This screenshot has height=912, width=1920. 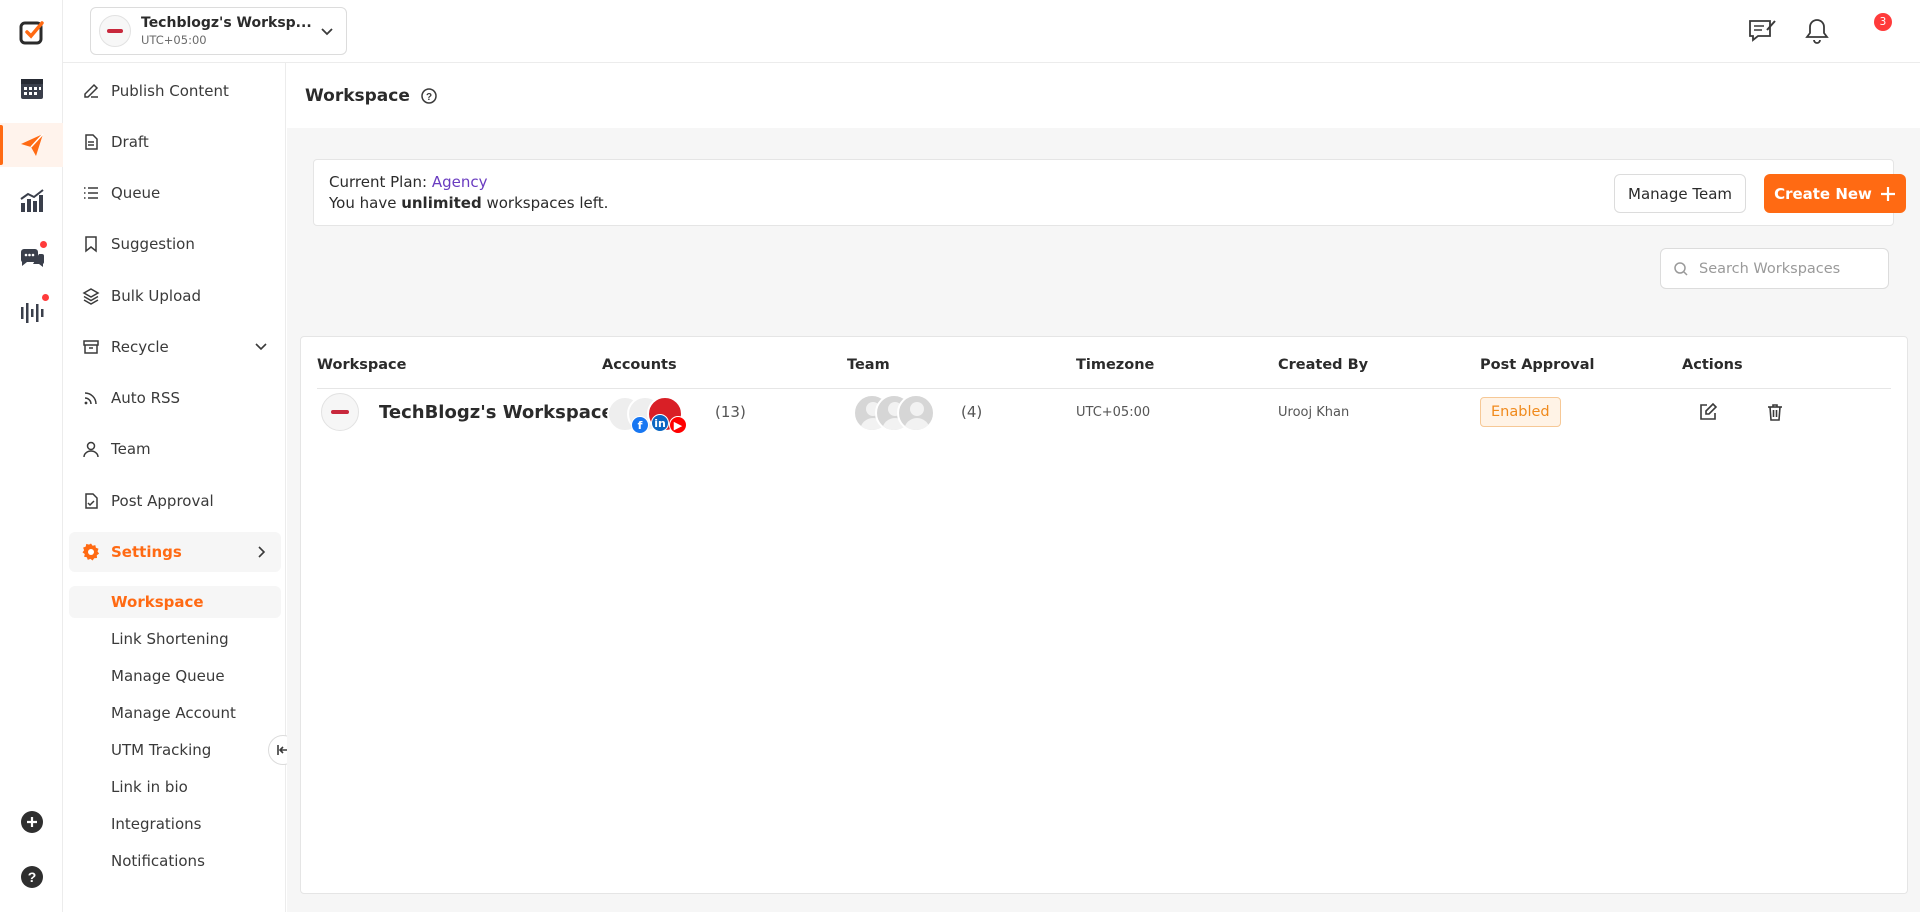 I want to click on edit-workspace-button, so click(x=1708, y=412).